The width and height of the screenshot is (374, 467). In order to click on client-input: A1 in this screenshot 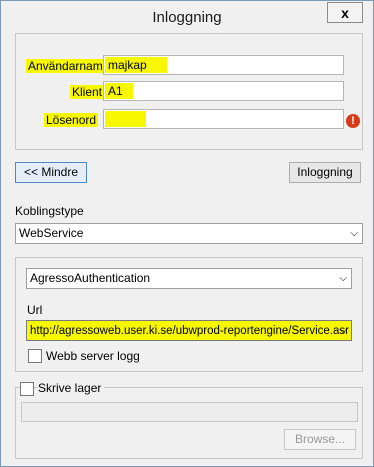, I will do `click(223, 91)`.